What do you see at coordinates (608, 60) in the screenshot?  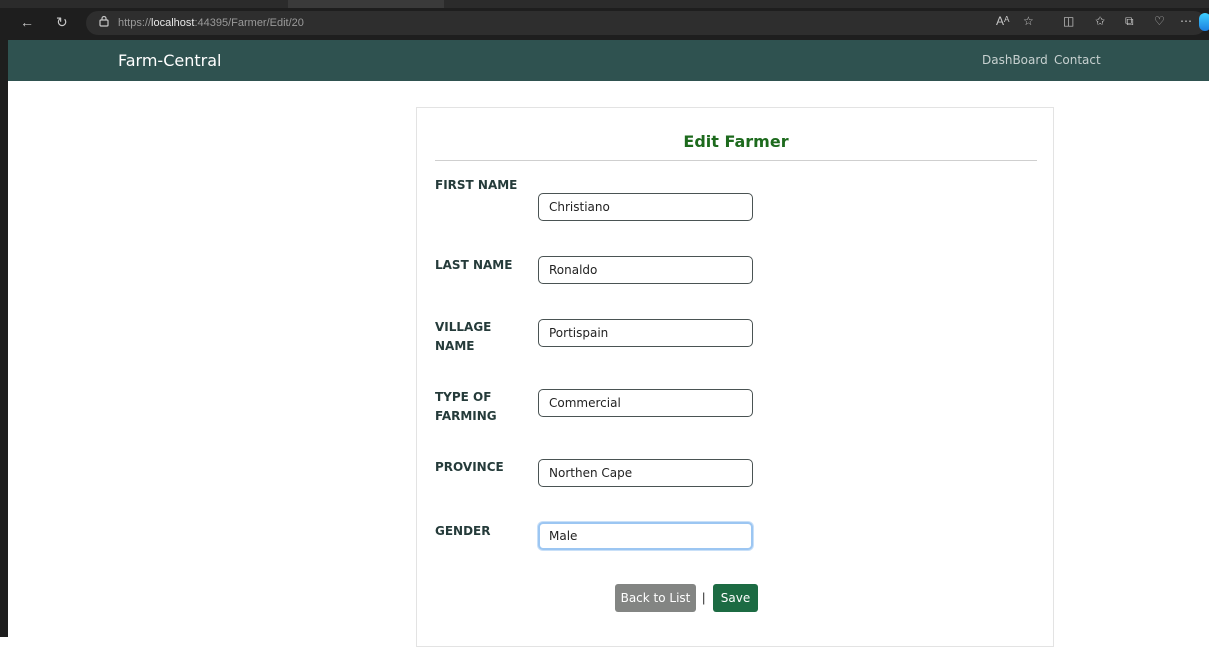 I see `app-navbar: Farm-Central DashBoard Contact` at bounding box center [608, 60].